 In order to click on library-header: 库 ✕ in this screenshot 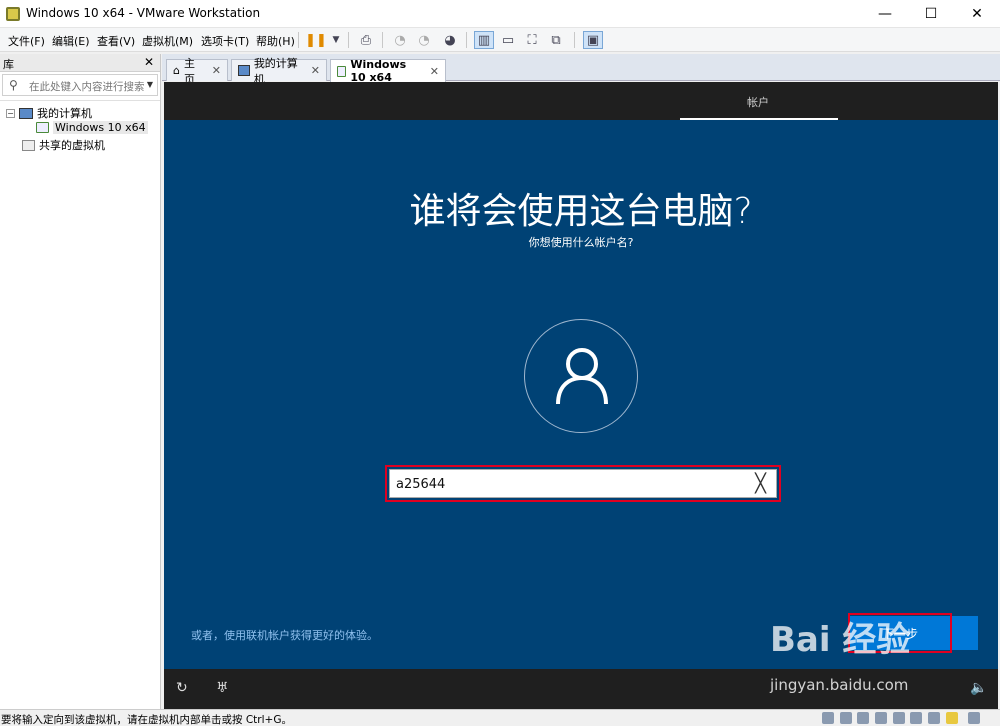, I will do `click(80, 63)`.